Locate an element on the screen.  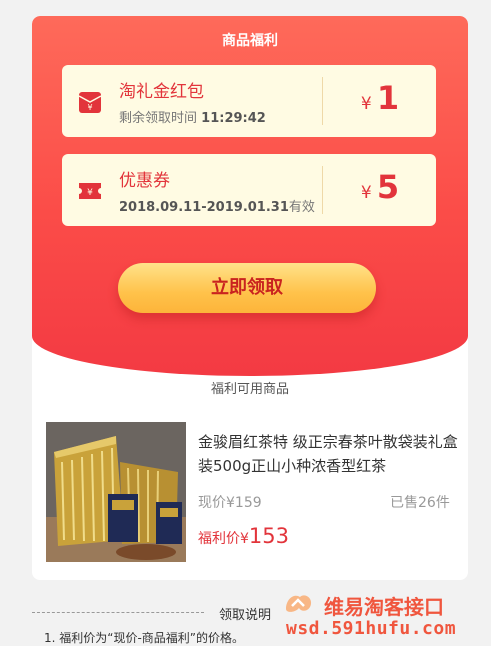
hero-title: 商品福利 is located at coordinates (250, 41).